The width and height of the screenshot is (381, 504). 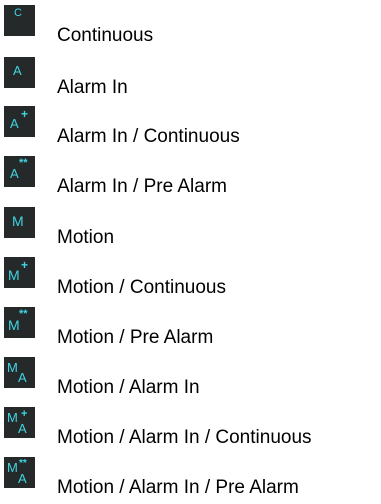 What do you see at coordinates (141, 287) in the screenshot?
I see `legend-label: Motion / Continuous` at bounding box center [141, 287].